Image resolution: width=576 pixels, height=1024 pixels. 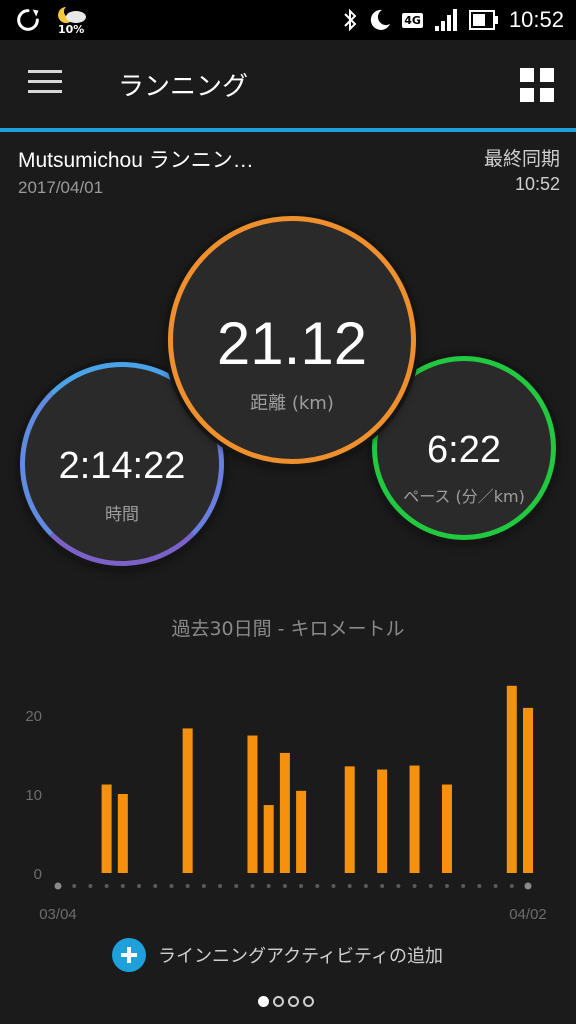 What do you see at coordinates (537, 184) in the screenshot?
I see `last-sync-time: 10:52` at bounding box center [537, 184].